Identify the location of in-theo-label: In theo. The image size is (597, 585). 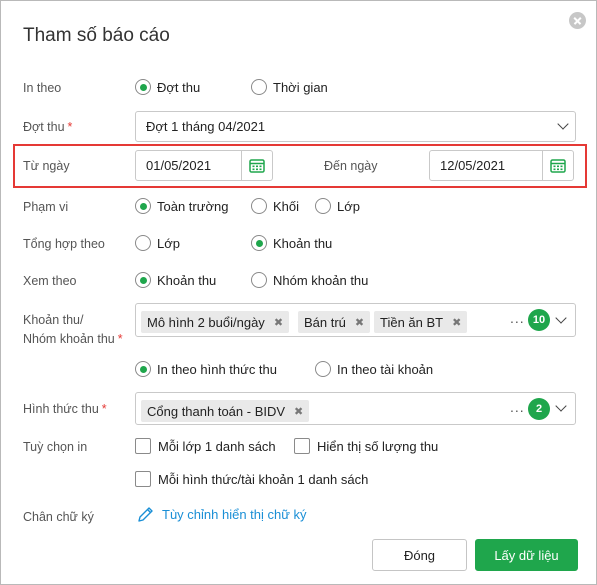
(42, 88).